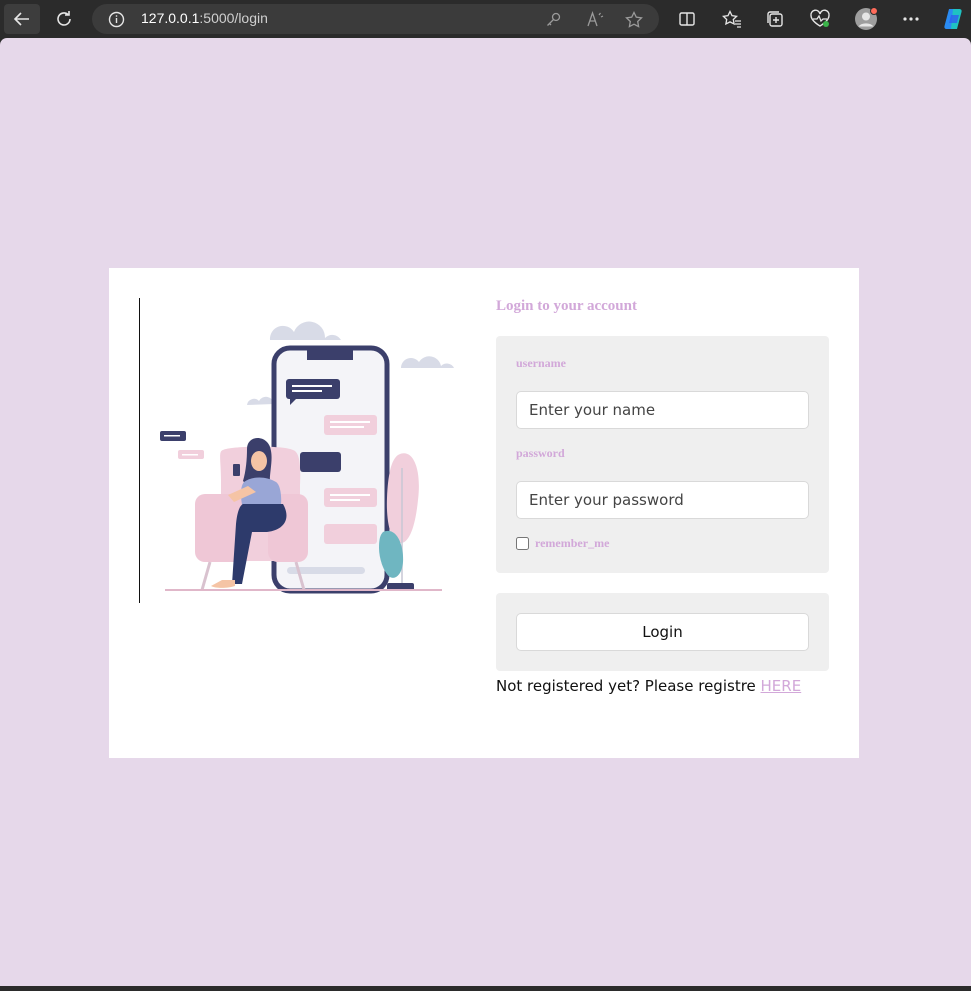 The image size is (971, 991). I want to click on url-text: 127.0.0.1:5000/login, so click(204, 18).